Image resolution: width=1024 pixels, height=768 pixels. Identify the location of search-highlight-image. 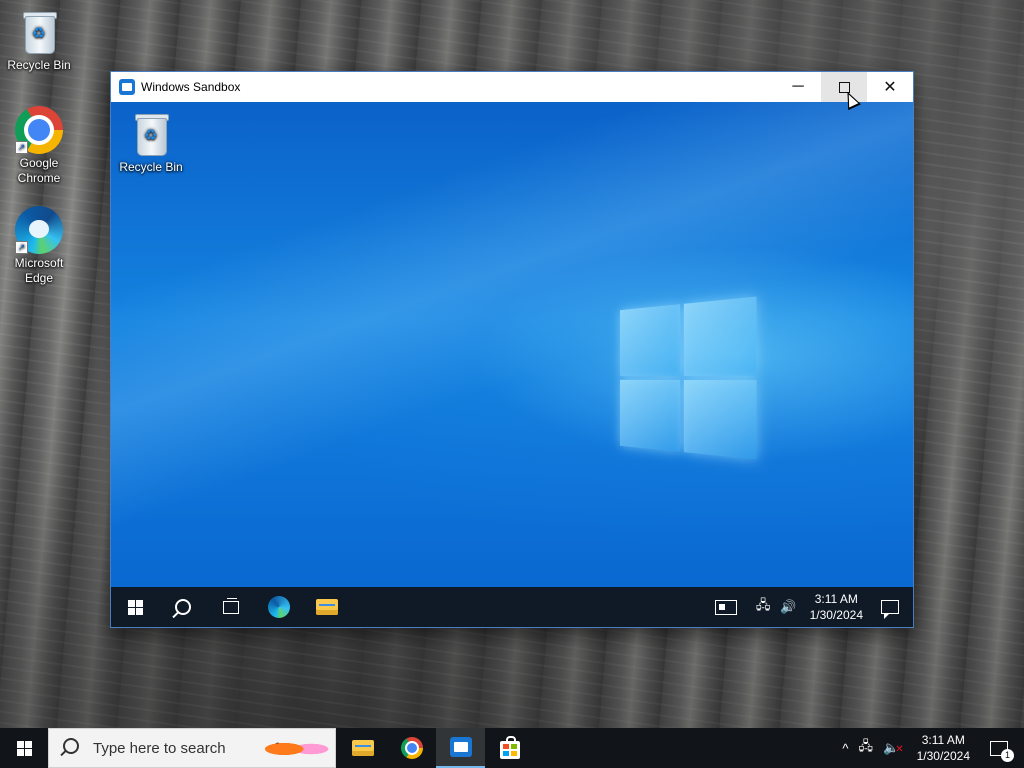
(297, 749).